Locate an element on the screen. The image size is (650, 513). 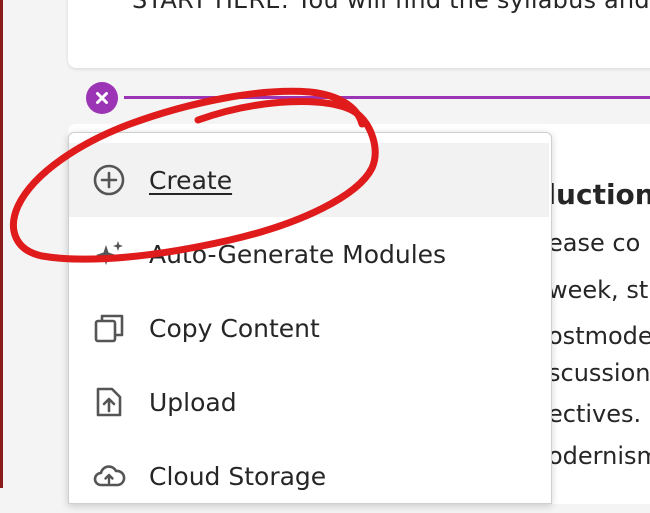
menu-item-cloud-storage: Cloud Storage is located at coordinates (309, 476).